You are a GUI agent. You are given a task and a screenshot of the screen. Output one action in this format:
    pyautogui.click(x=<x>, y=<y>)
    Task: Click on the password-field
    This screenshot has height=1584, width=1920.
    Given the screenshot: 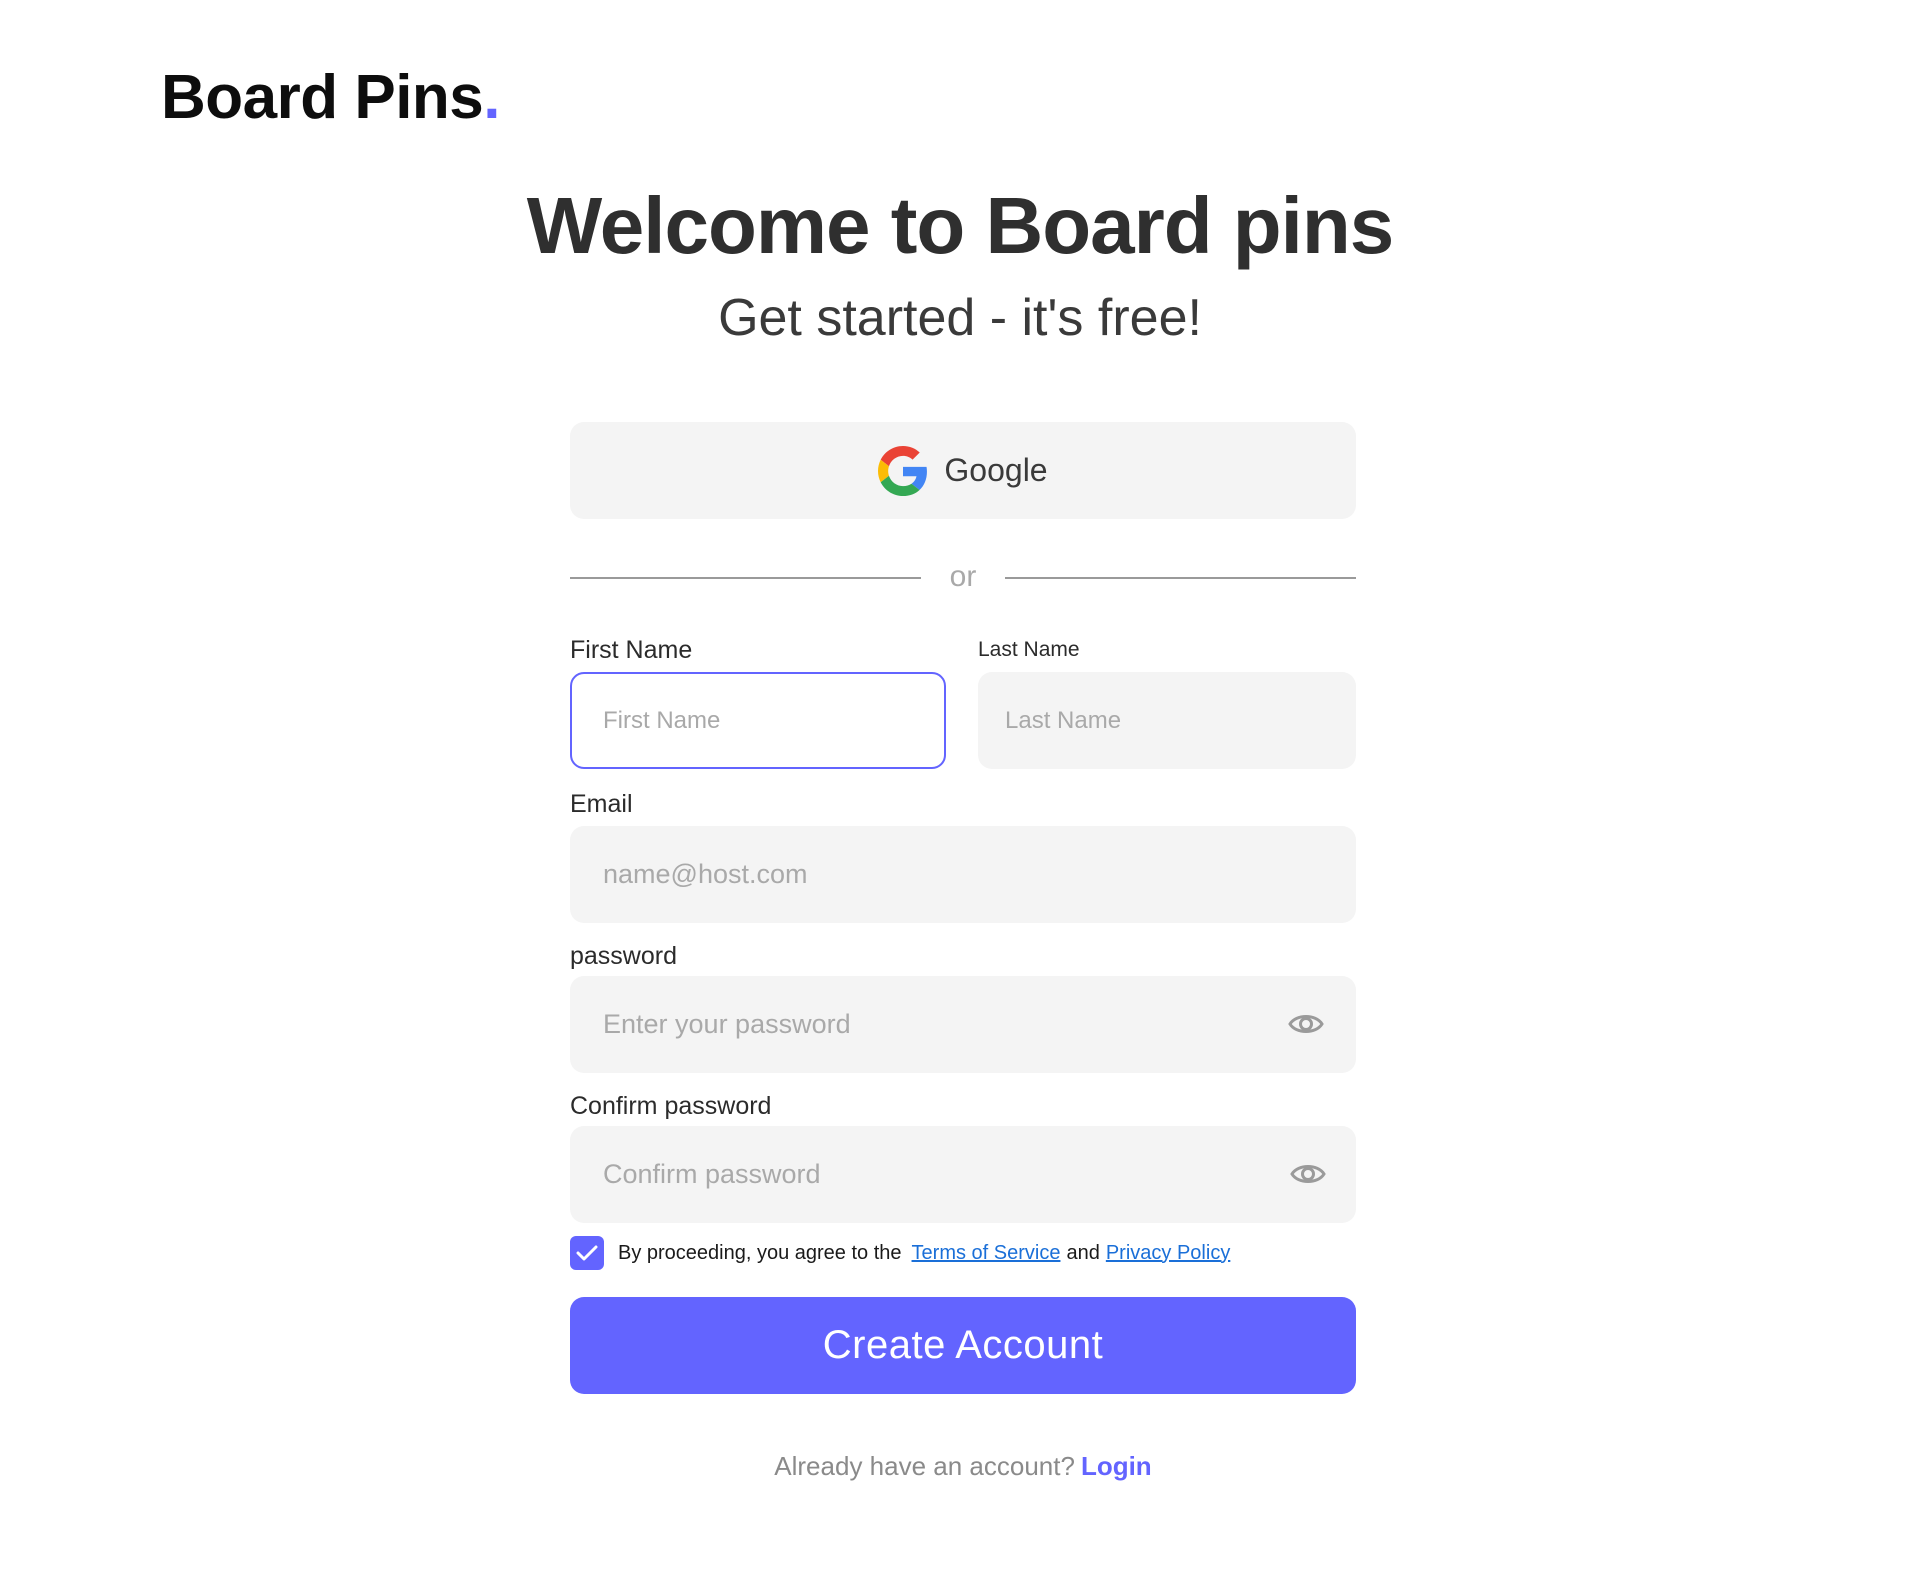 What is the action you would take?
    pyautogui.click(x=963, y=1024)
    